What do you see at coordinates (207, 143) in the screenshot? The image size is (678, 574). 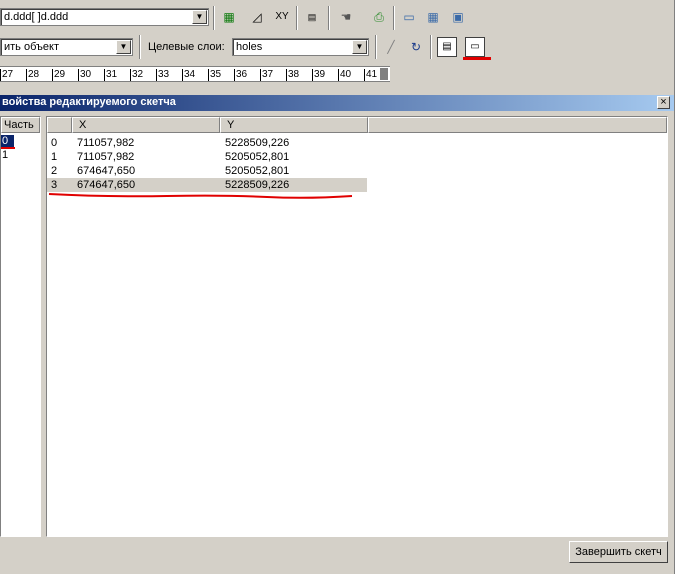 I see `table-row: 0 711057,982 5228509,226` at bounding box center [207, 143].